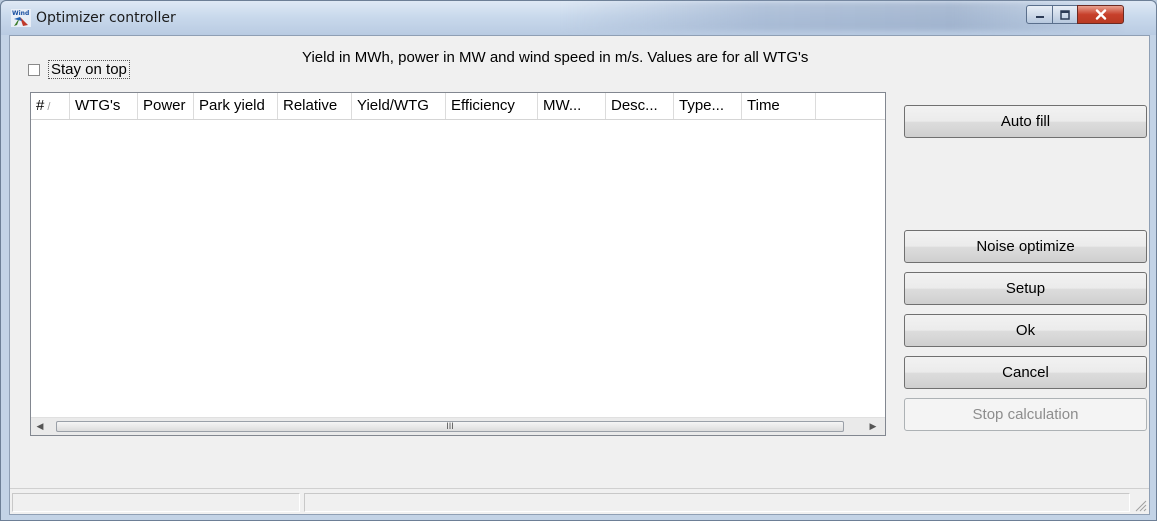  What do you see at coordinates (1025, 288) in the screenshot?
I see `setup-button: Setup` at bounding box center [1025, 288].